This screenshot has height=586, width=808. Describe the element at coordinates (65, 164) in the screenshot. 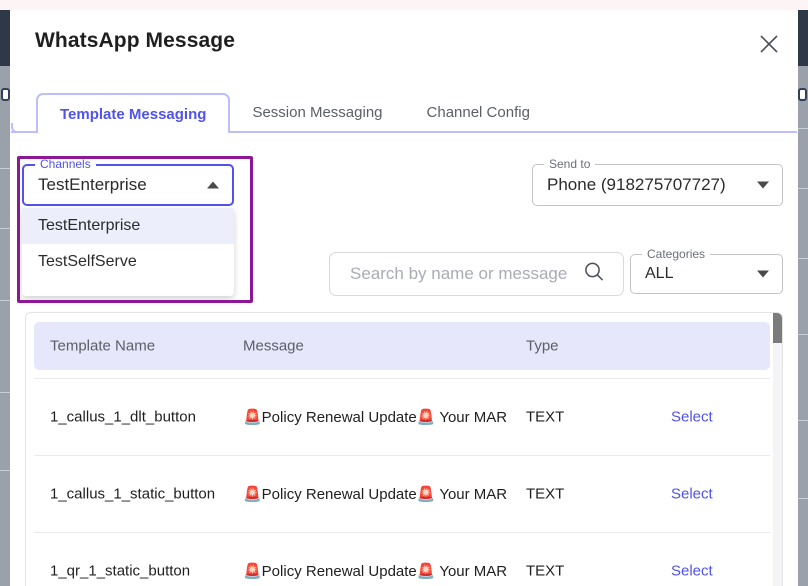

I see `channels-label: Channels` at that location.